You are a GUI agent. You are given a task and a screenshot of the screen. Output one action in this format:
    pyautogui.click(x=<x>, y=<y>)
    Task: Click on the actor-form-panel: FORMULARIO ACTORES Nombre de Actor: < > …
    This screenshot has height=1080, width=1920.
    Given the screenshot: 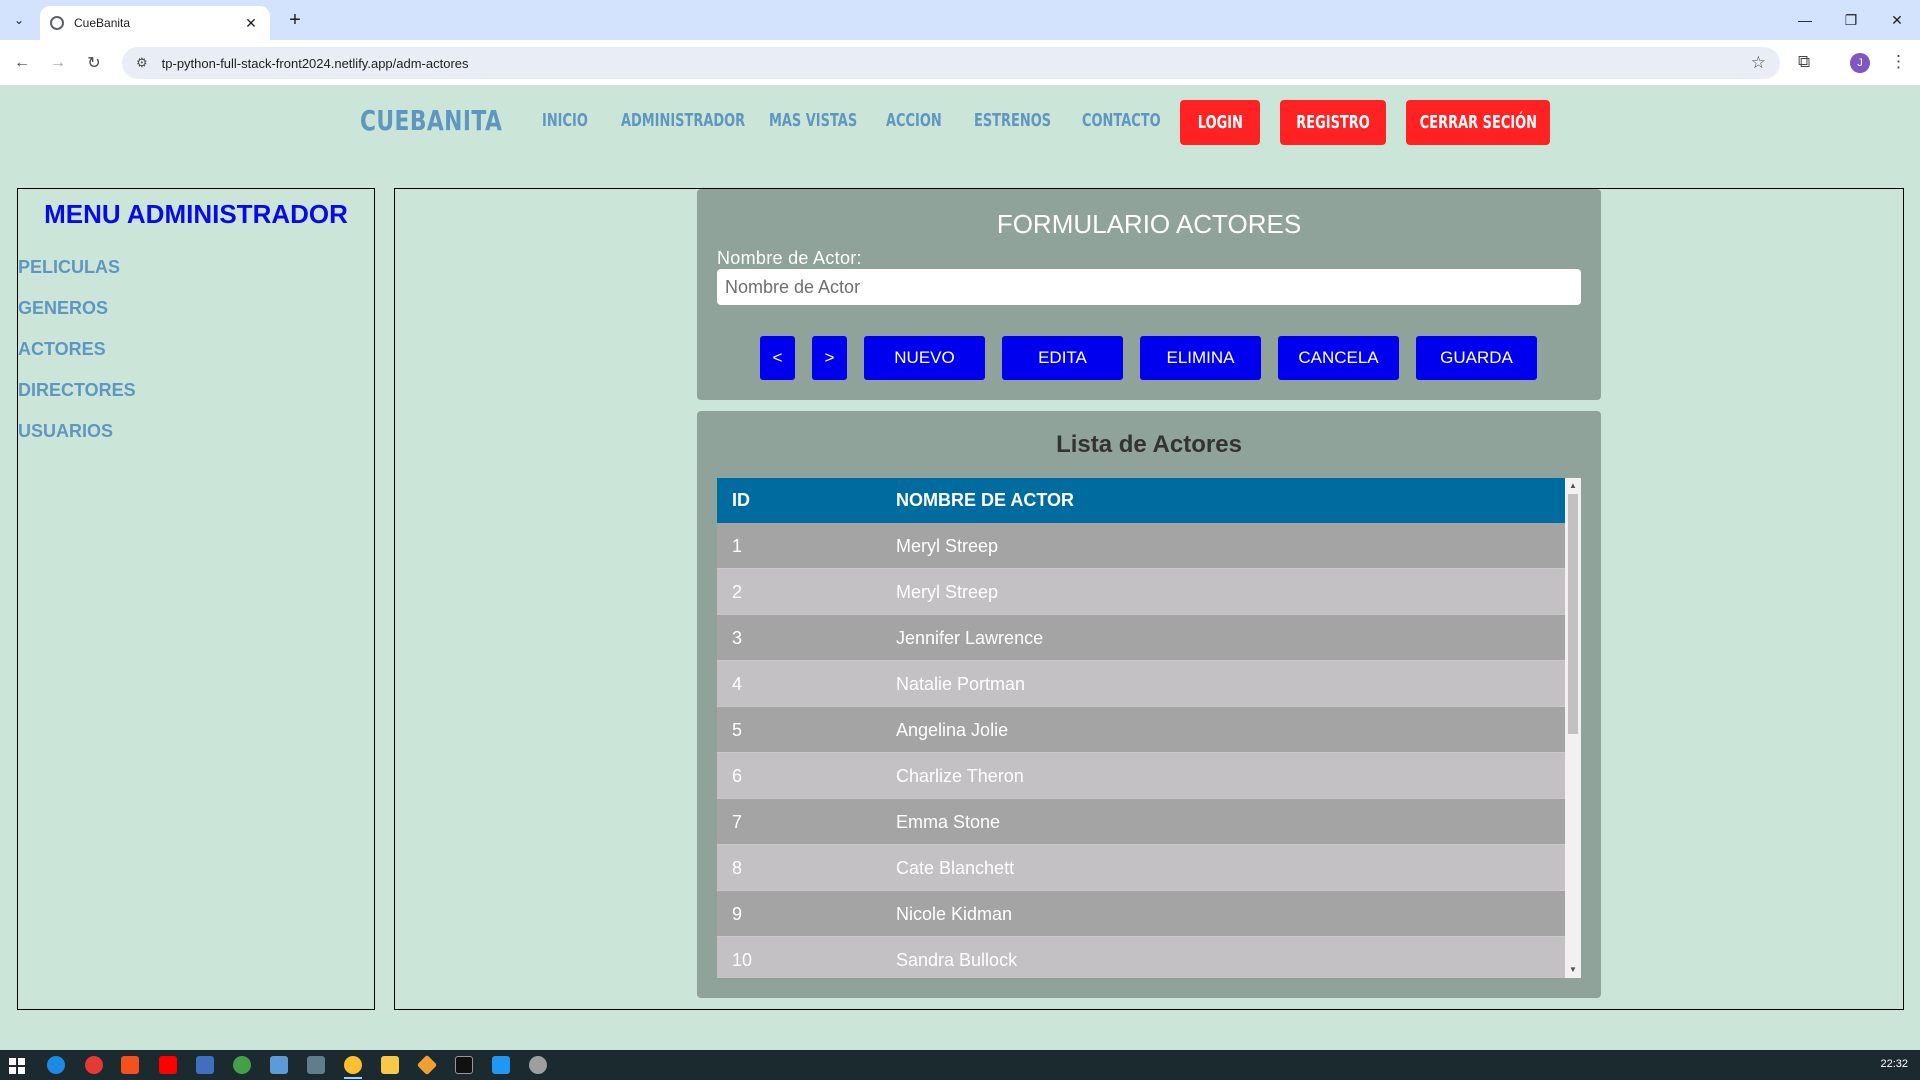 What is the action you would take?
    pyautogui.click(x=1149, y=294)
    